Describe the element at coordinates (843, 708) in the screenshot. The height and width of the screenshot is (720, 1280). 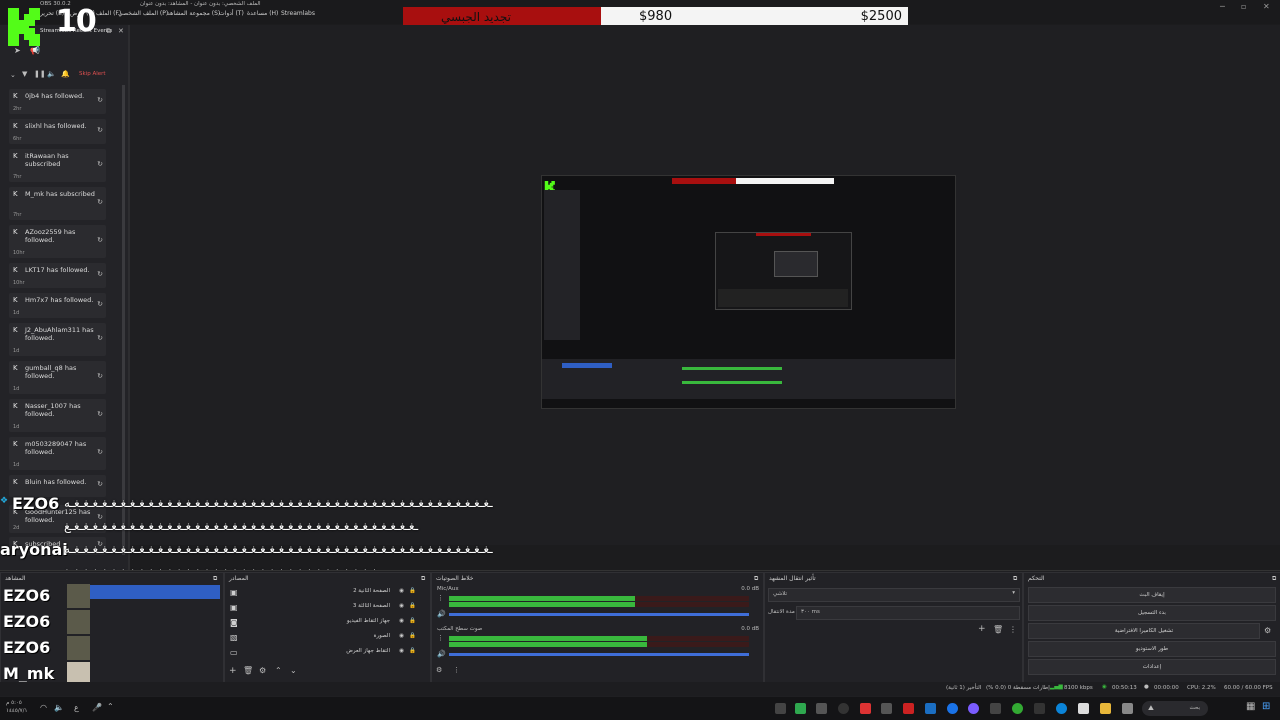
I see `obs-app-icon` at that location.